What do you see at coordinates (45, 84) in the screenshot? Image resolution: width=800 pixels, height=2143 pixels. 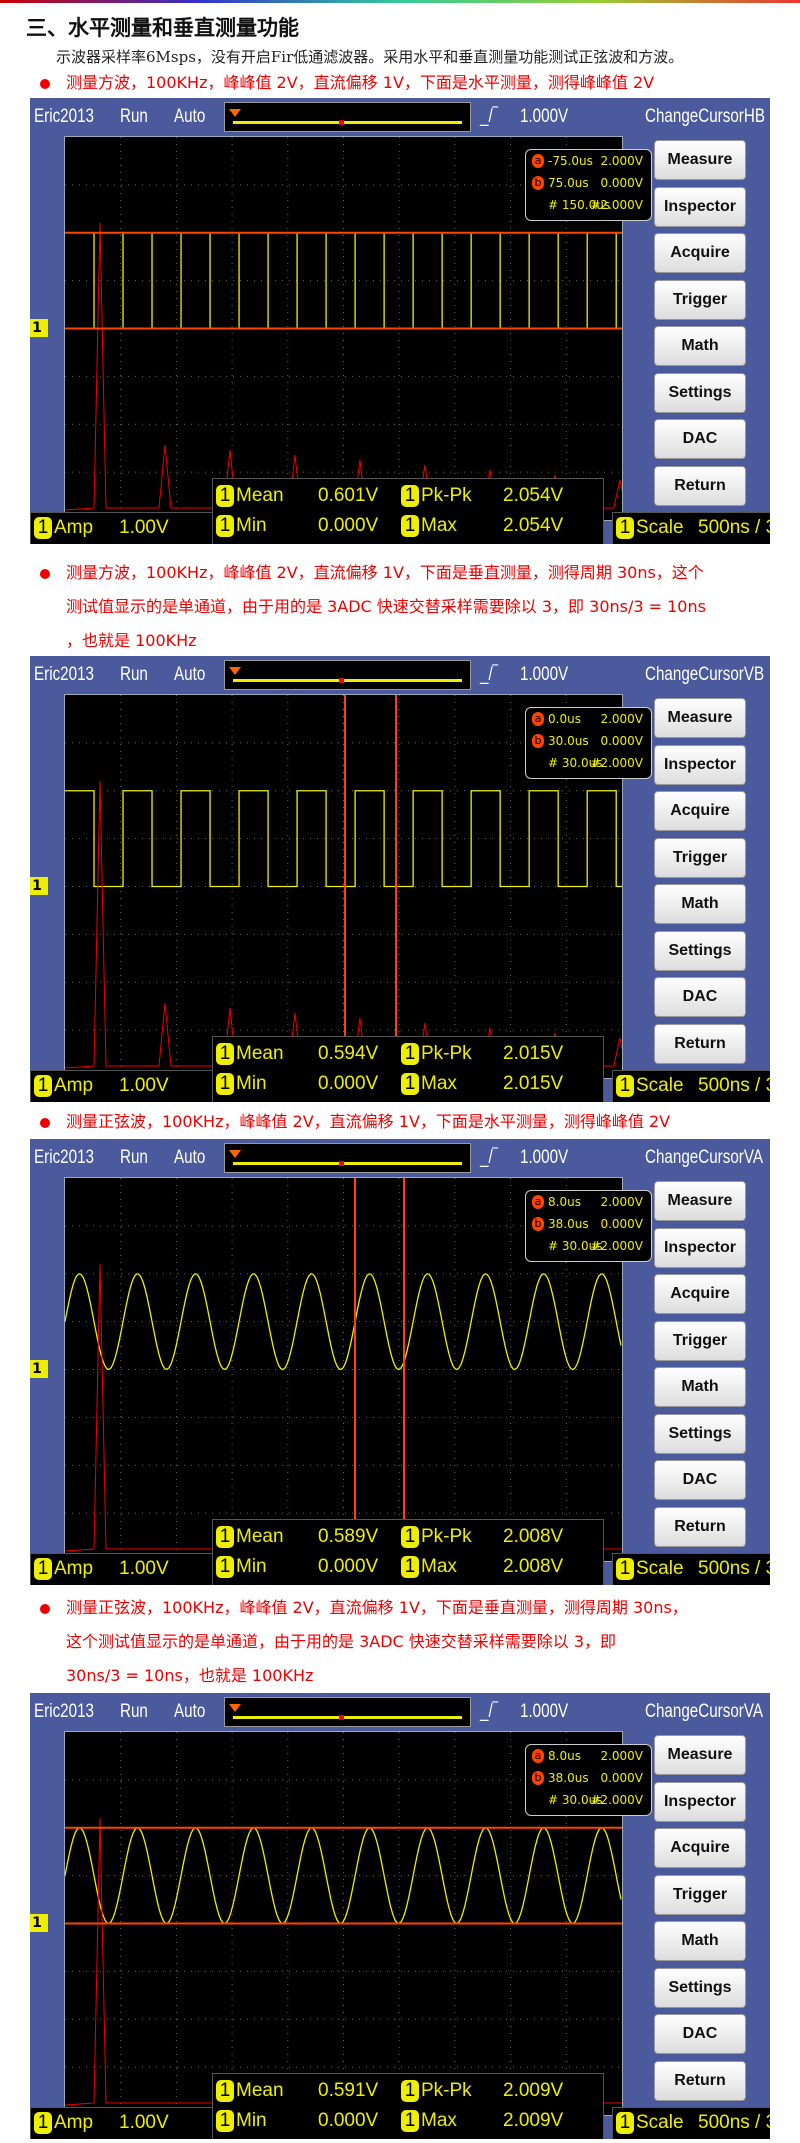 I see `bullet-icon` at bounding box center [45, 84].